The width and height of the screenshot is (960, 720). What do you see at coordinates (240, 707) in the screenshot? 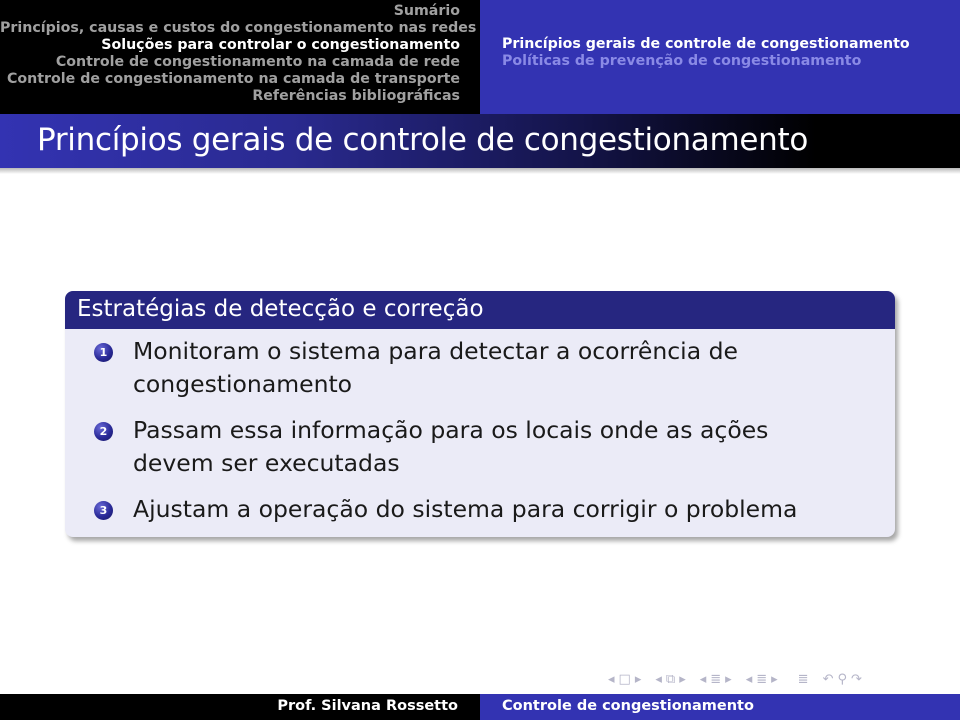
I see `footer-author: Prof. Silvana Rossetto` at bounding box center [240, 707].